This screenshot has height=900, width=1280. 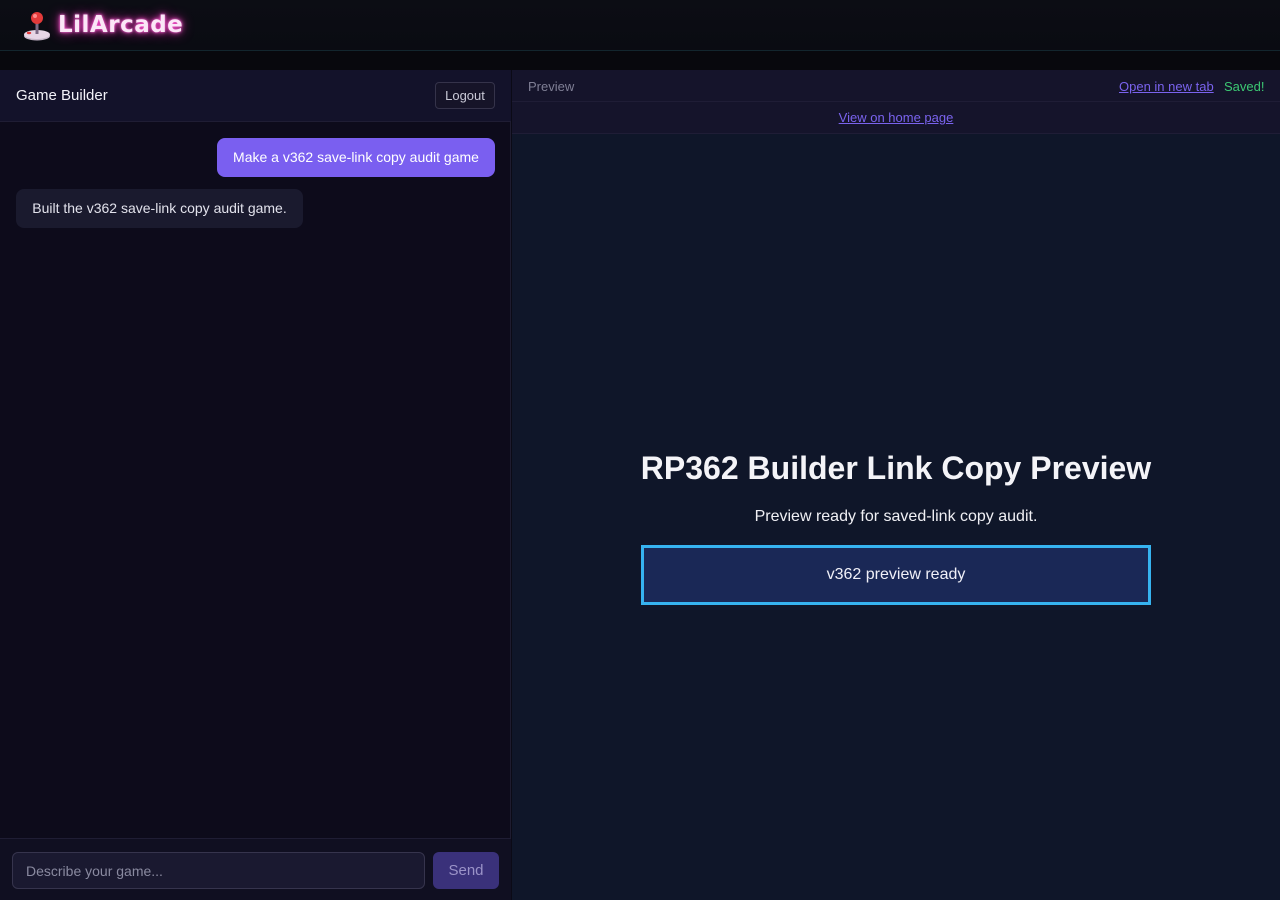 What do you see at coordinates (218, 870) in the screenshot?
I see `game-description-input` at bounding box center [218, 870].